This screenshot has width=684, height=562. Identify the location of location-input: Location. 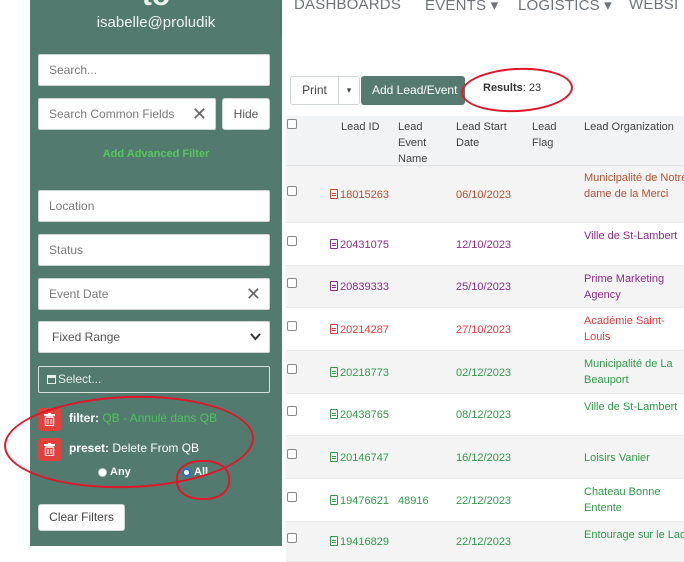
(154, 206).